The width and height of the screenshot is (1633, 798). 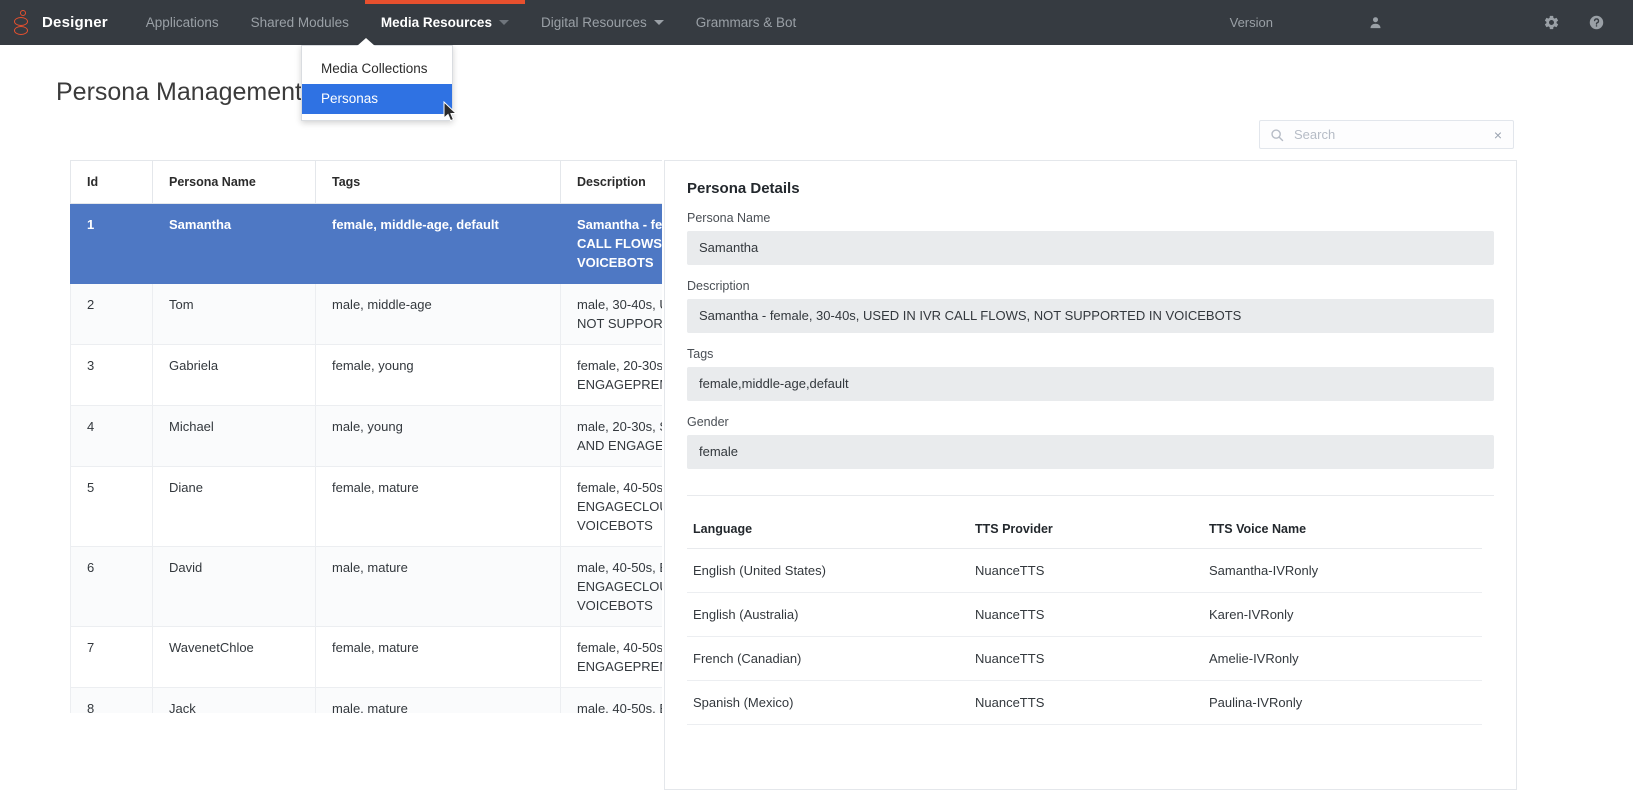 I want to click on field-label: Tags, so click(x=700, y=354).